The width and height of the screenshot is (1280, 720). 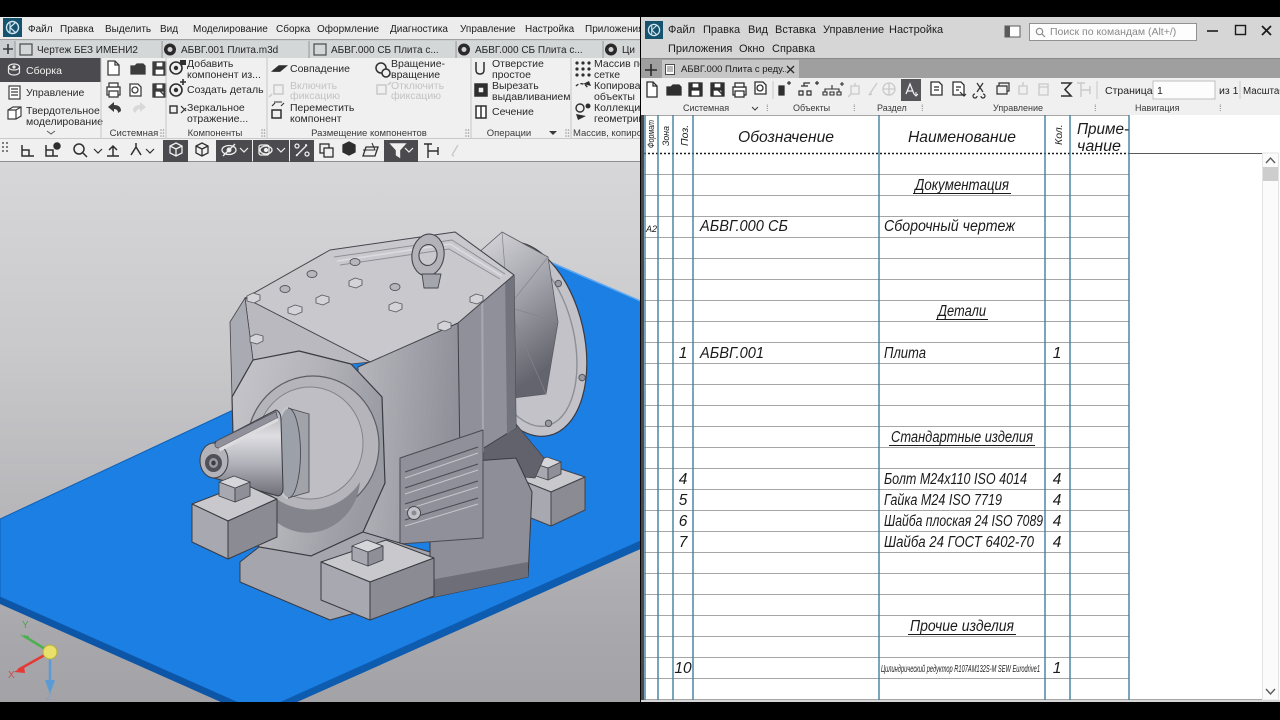 I want to click on svg-text: геометрии, so click(x=617, y=119).